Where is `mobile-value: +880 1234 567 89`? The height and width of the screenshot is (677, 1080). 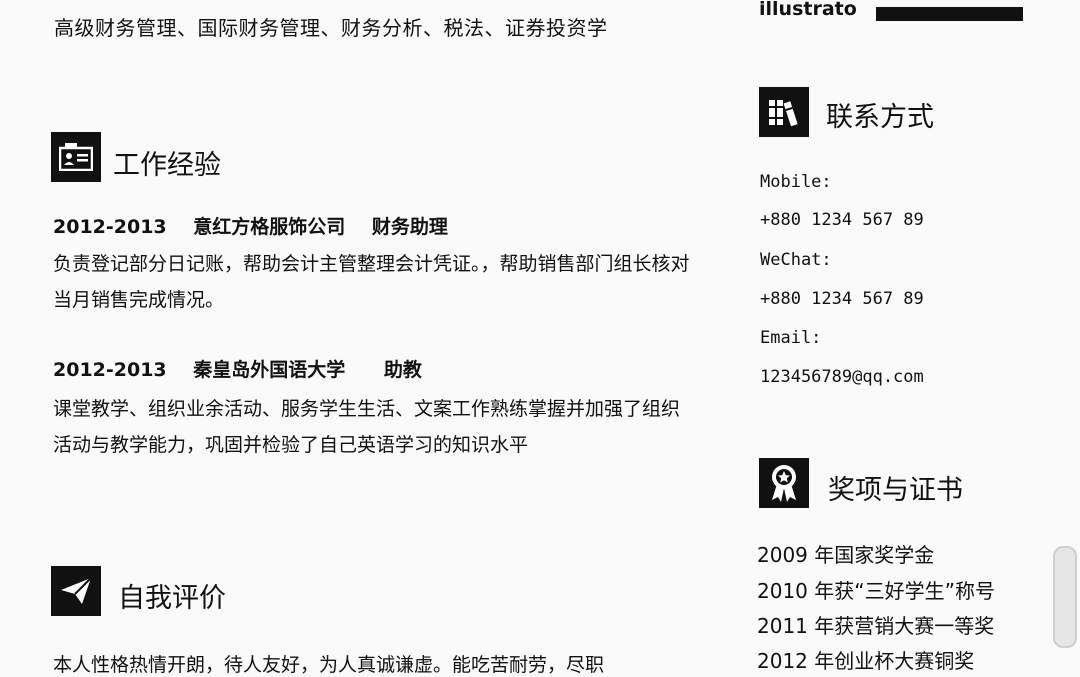 mobile-value: +880 1234 567 89 is located at coordinates (842, 220).